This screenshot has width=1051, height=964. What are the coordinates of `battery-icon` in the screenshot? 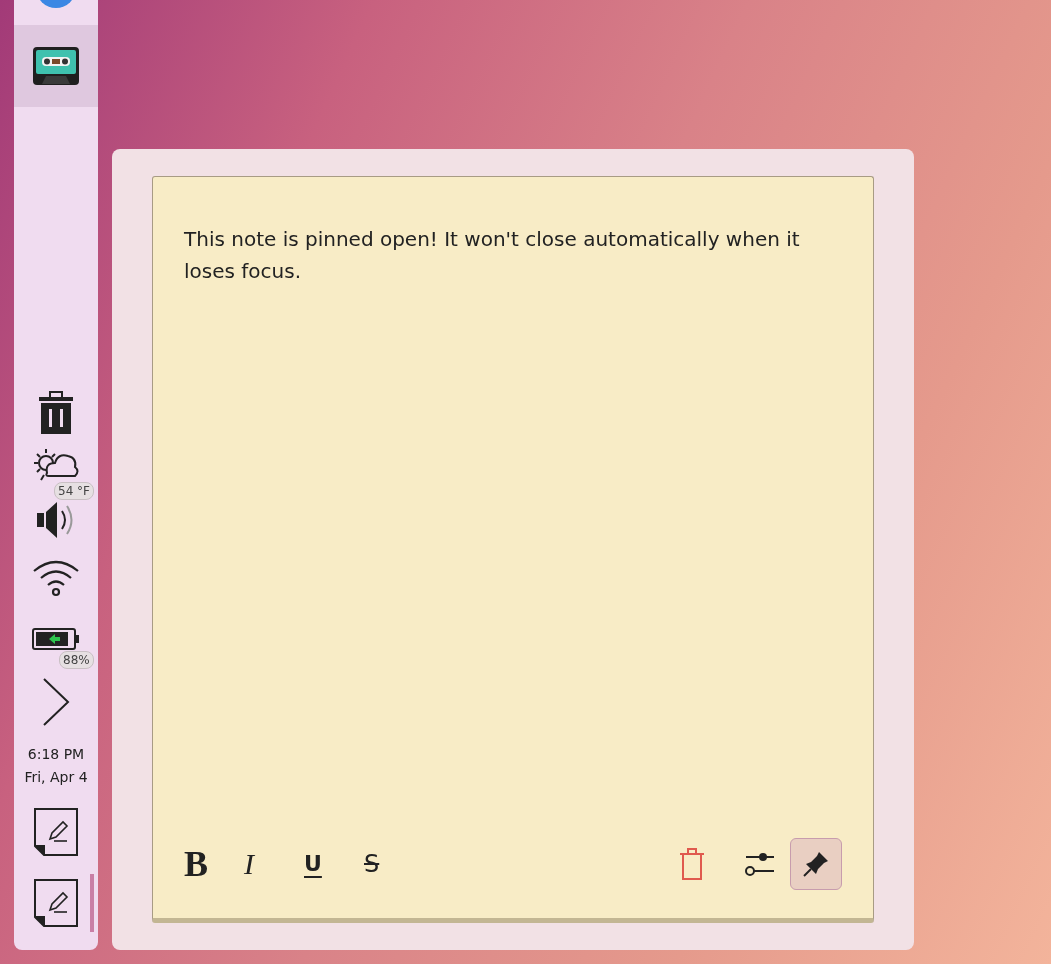 It's located at (56, 639).